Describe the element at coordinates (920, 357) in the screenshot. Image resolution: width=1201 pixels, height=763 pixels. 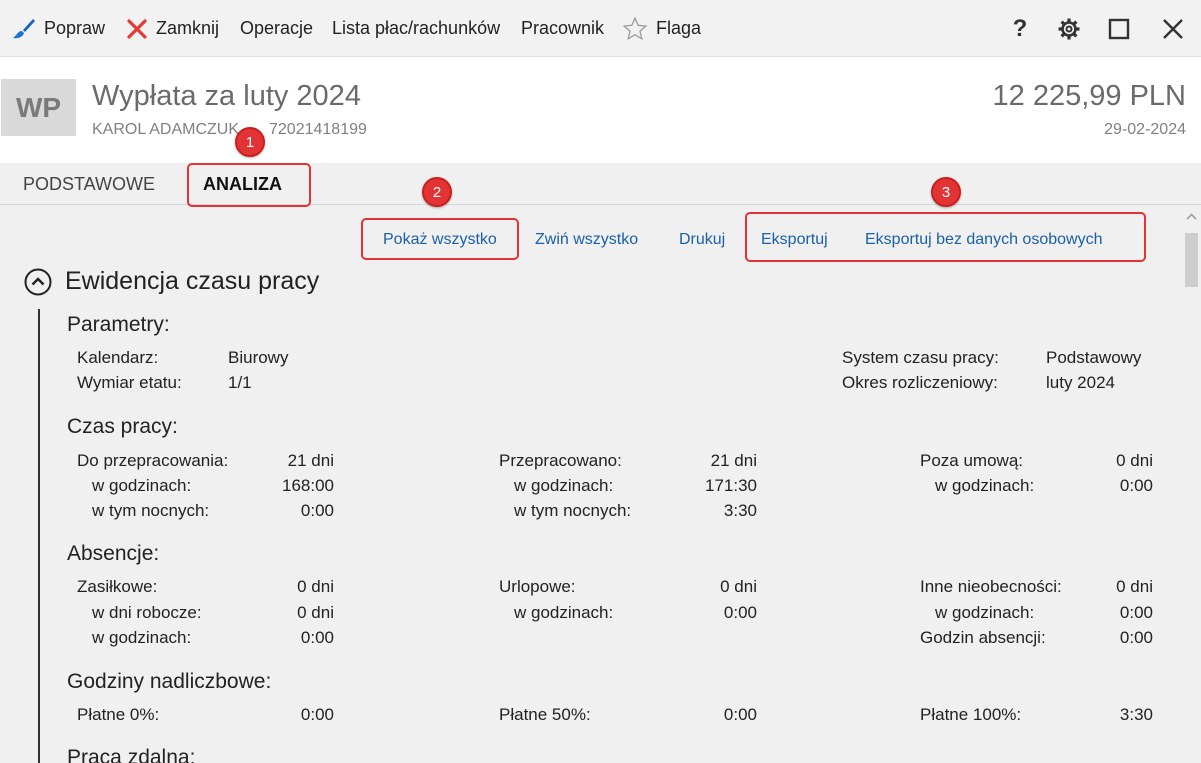
I see `system-label: System czasu pracy:` at that location.